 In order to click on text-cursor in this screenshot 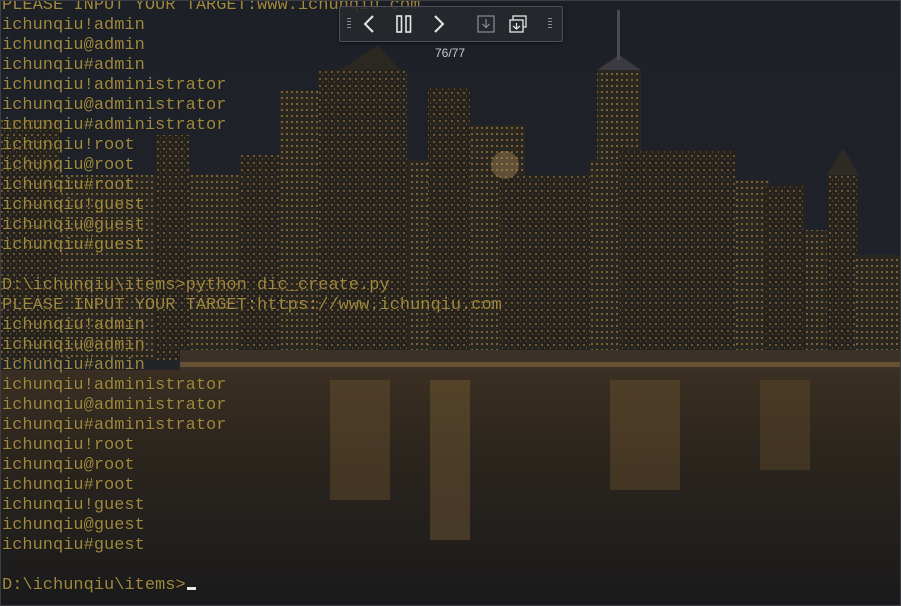, I will do `click(191, 588)`.